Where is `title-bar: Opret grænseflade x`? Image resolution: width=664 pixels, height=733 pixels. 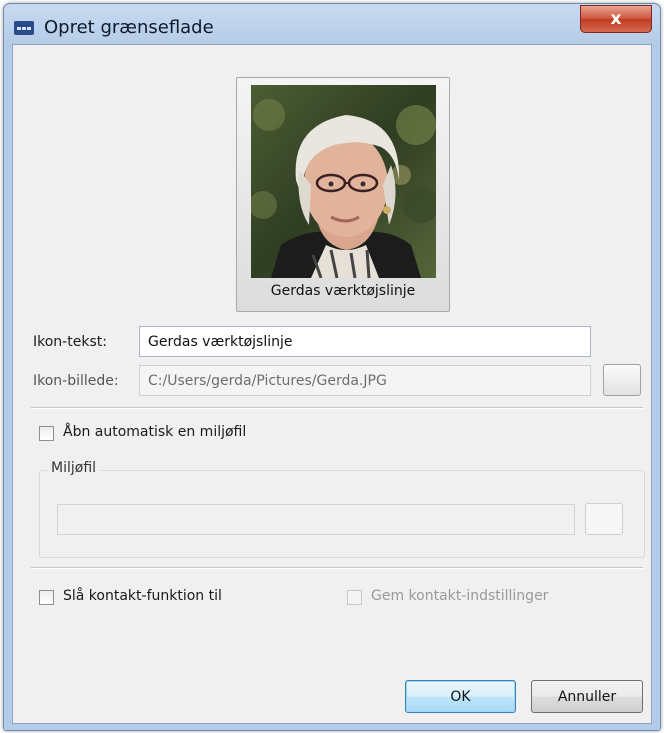 title-bar: Opret grænseflade x is located at coordinates (332, 24).